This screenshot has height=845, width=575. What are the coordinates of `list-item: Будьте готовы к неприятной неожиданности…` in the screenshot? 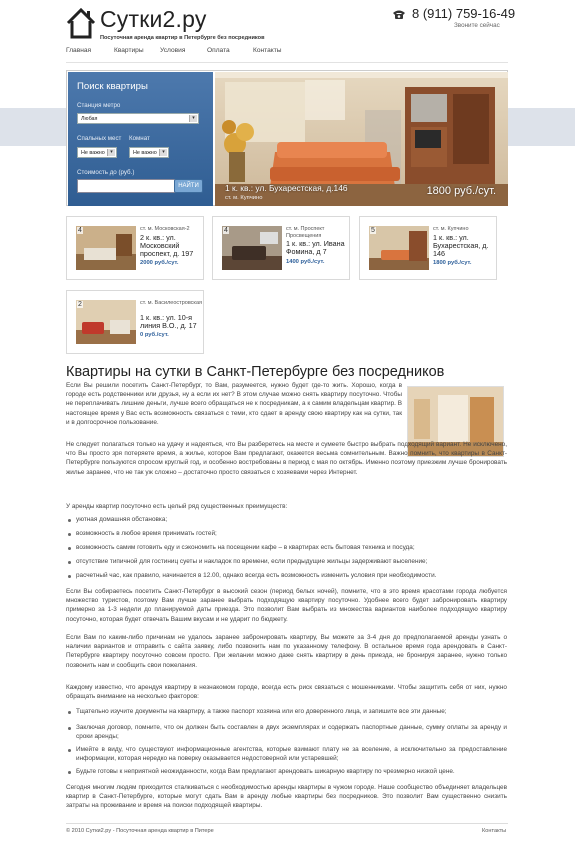 It's located at (265, 771).